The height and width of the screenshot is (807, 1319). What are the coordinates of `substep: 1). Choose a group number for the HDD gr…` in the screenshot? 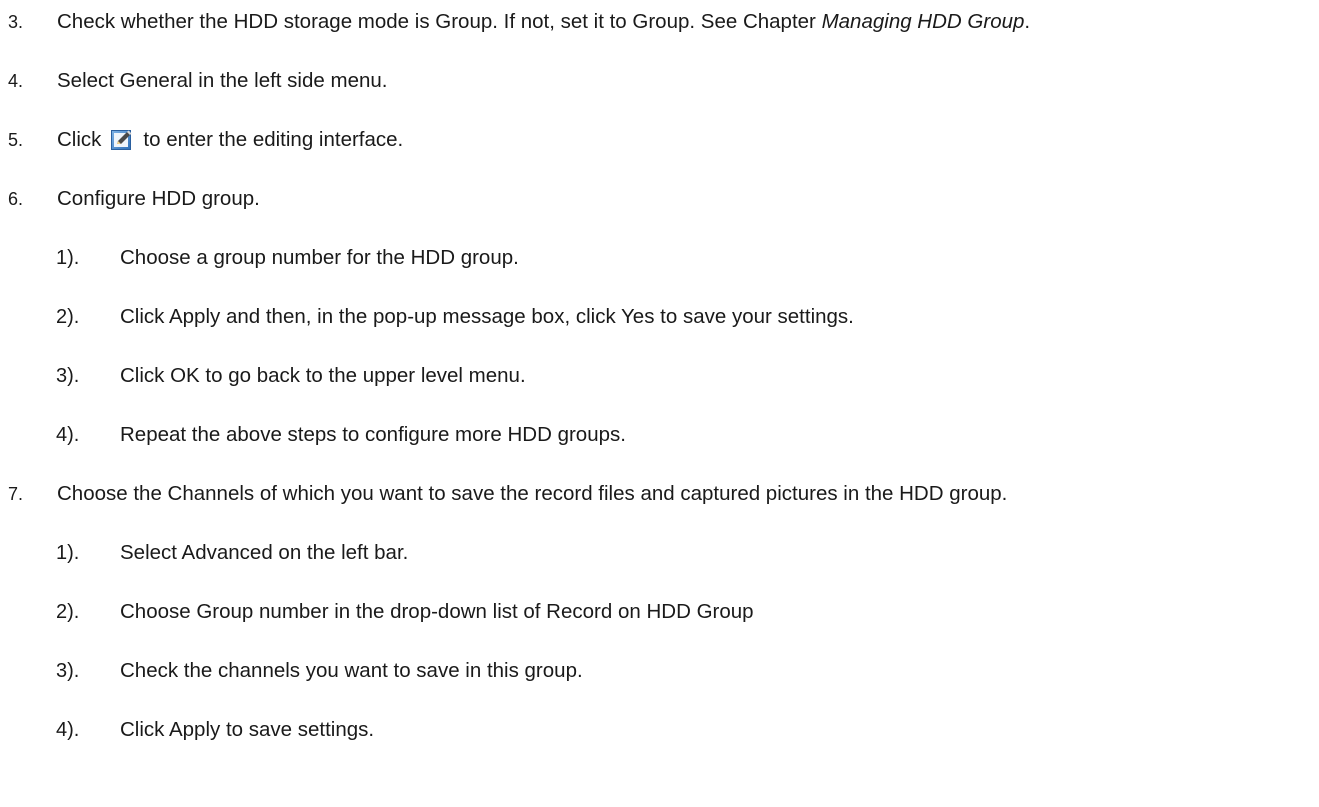 It's located at (287, 258).